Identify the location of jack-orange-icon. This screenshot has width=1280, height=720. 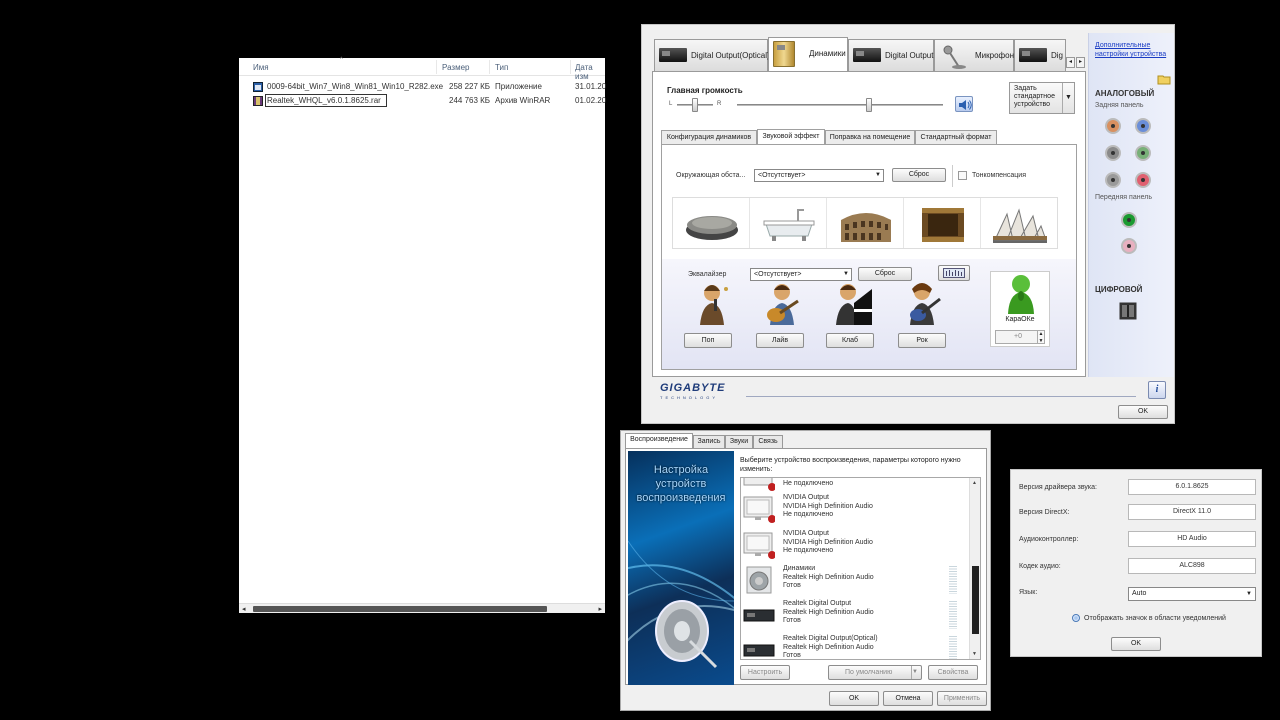
(1113, 126).